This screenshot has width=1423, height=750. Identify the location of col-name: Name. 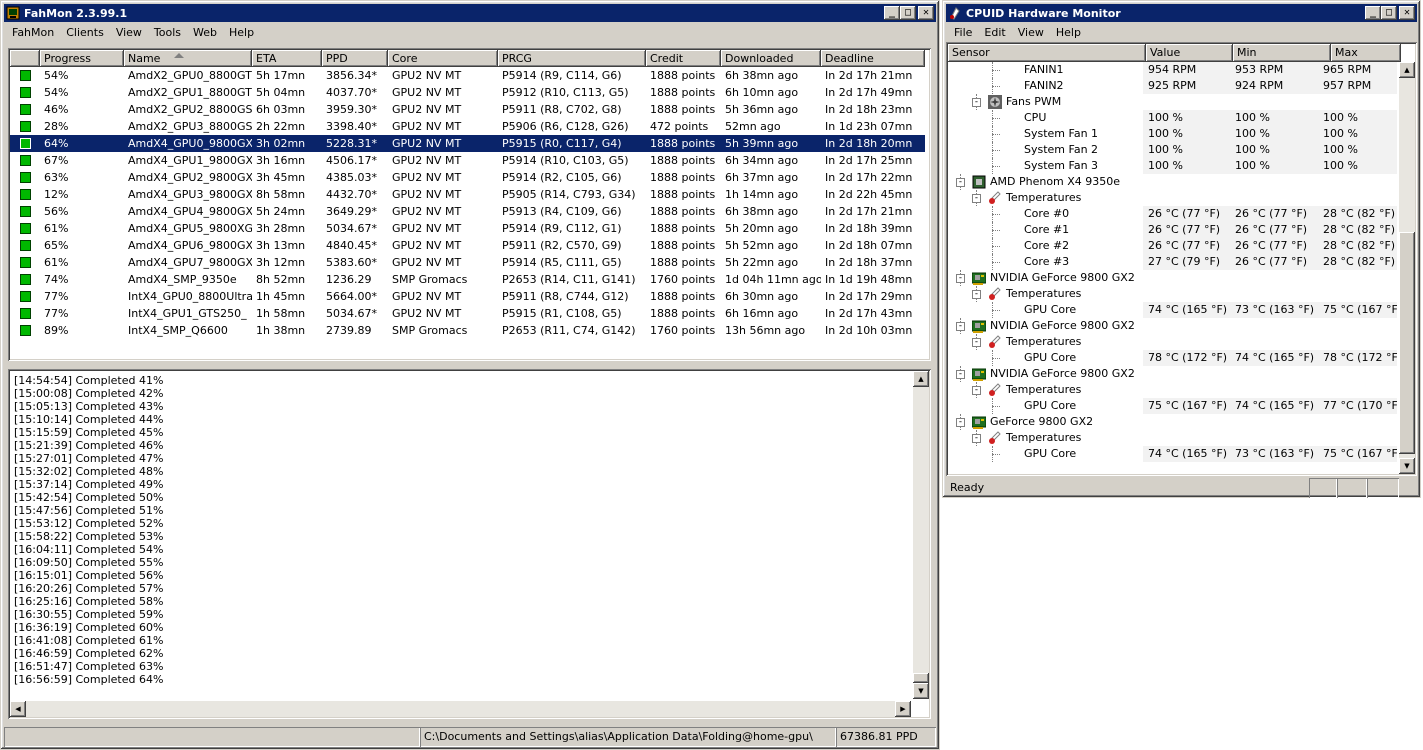
(188, 58).